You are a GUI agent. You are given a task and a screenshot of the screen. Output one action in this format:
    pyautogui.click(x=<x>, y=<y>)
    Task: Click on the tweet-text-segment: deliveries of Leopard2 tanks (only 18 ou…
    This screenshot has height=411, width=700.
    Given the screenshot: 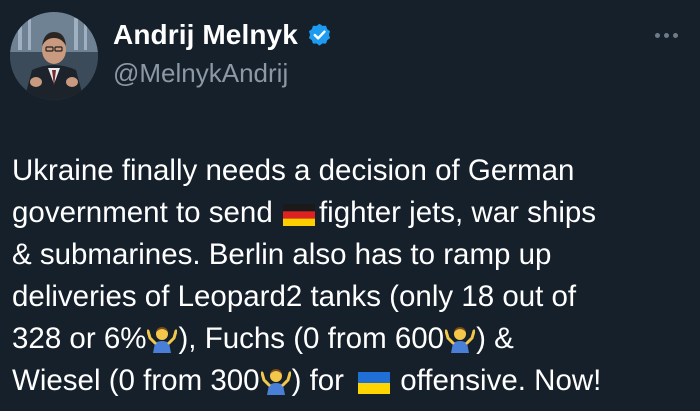 What is the action you would take?
    pyautogui.click(x=294, y=296)
    